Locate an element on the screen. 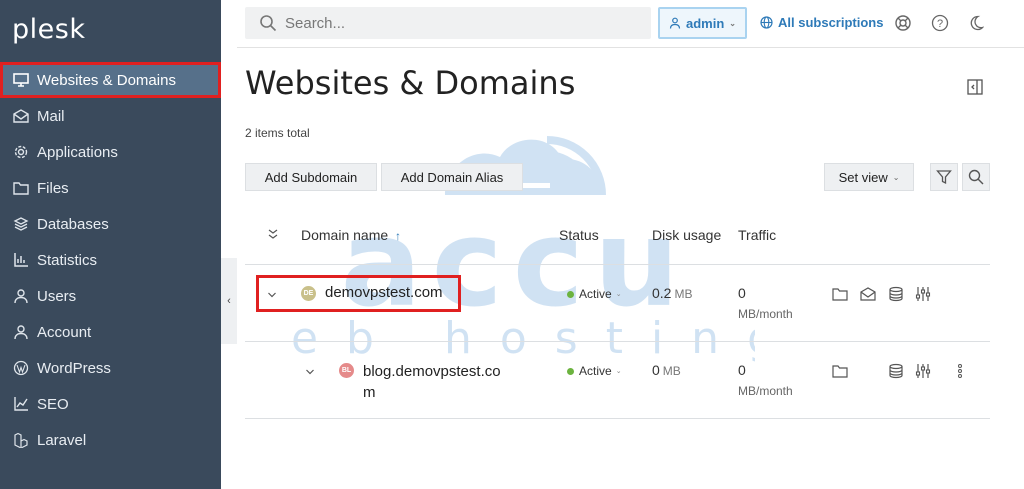 This screenshot has height=489, width=1024. side-panel-toggle-icon is located at coordinates (975, 87).